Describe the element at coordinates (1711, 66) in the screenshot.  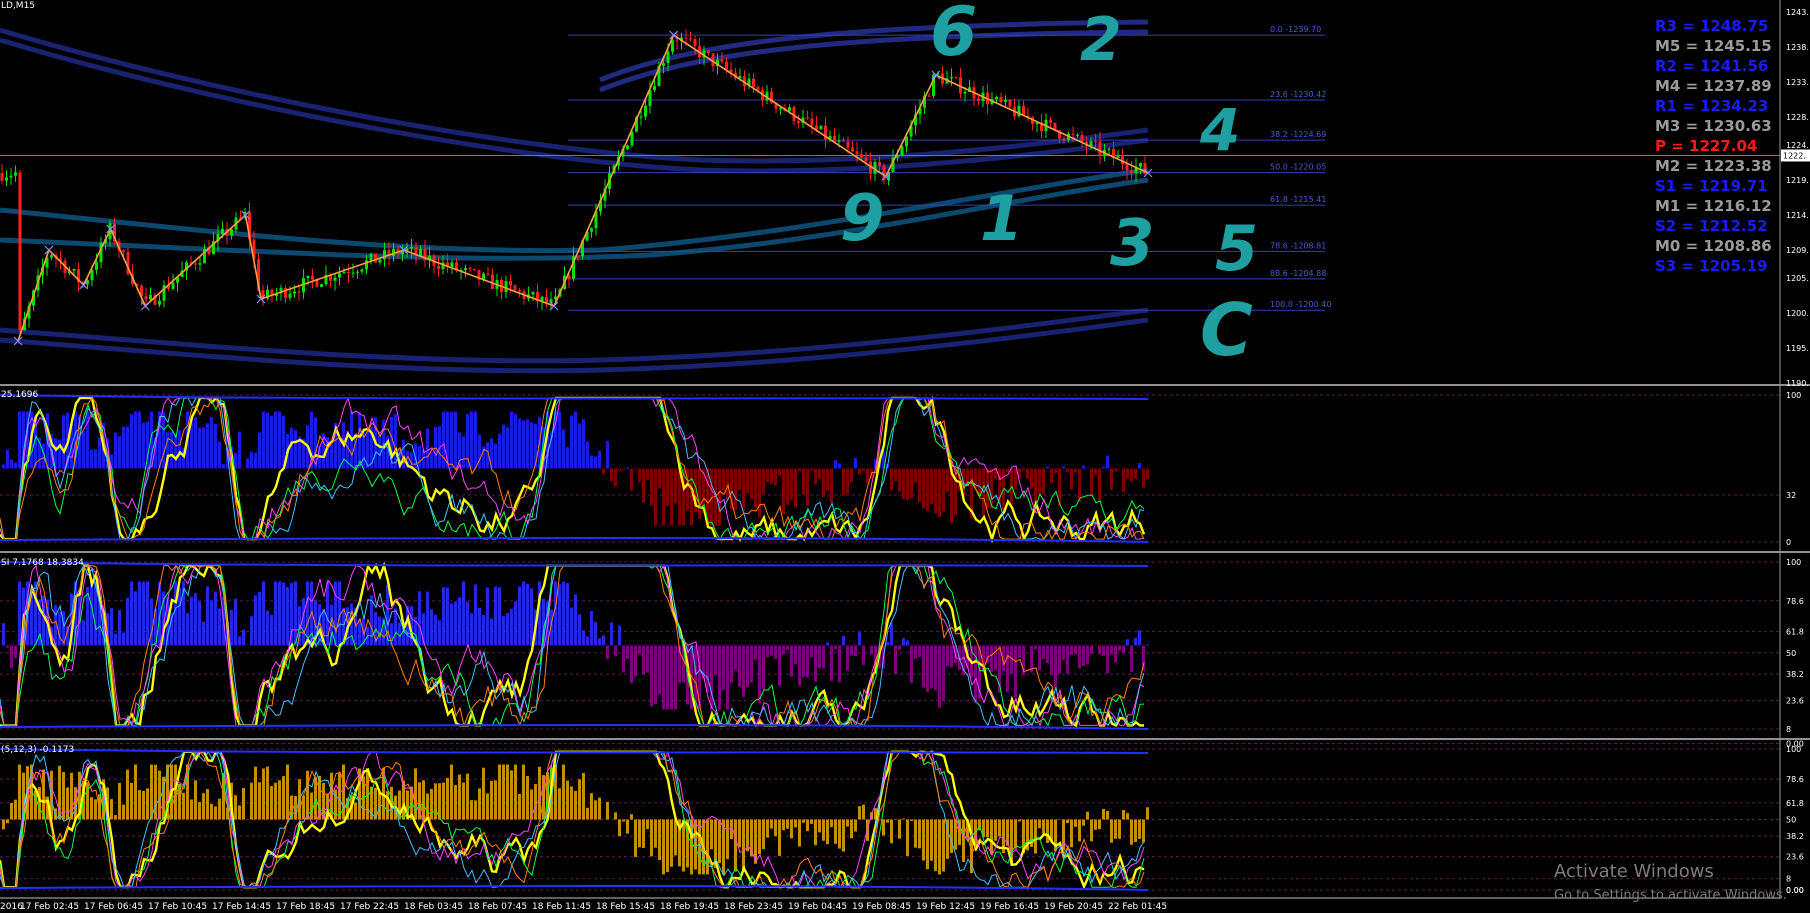
I see `pivot-level-label: R2 = 1241.56` at that location.